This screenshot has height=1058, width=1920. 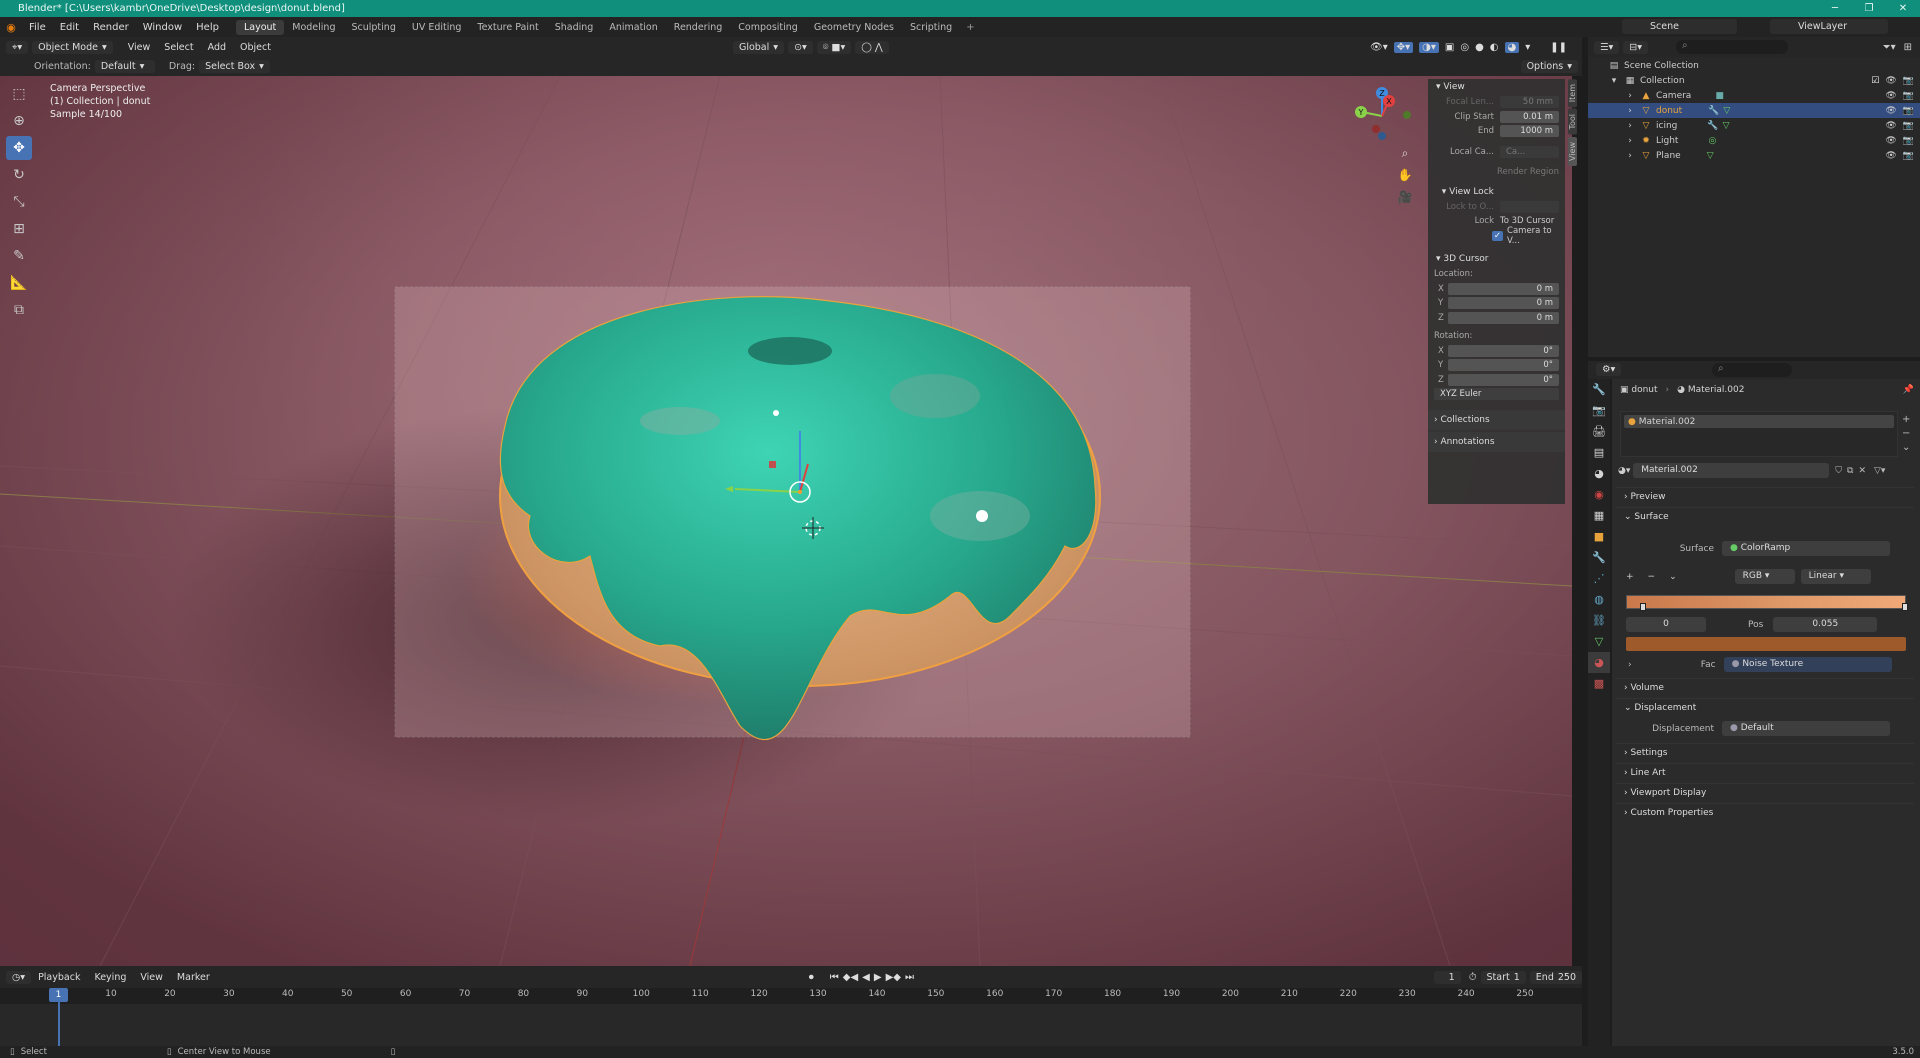 What do you see at coordinates (1630, 96) in the screenshot?
I see `chevron-right-icon: ›` at bounding box center [1630, 96].